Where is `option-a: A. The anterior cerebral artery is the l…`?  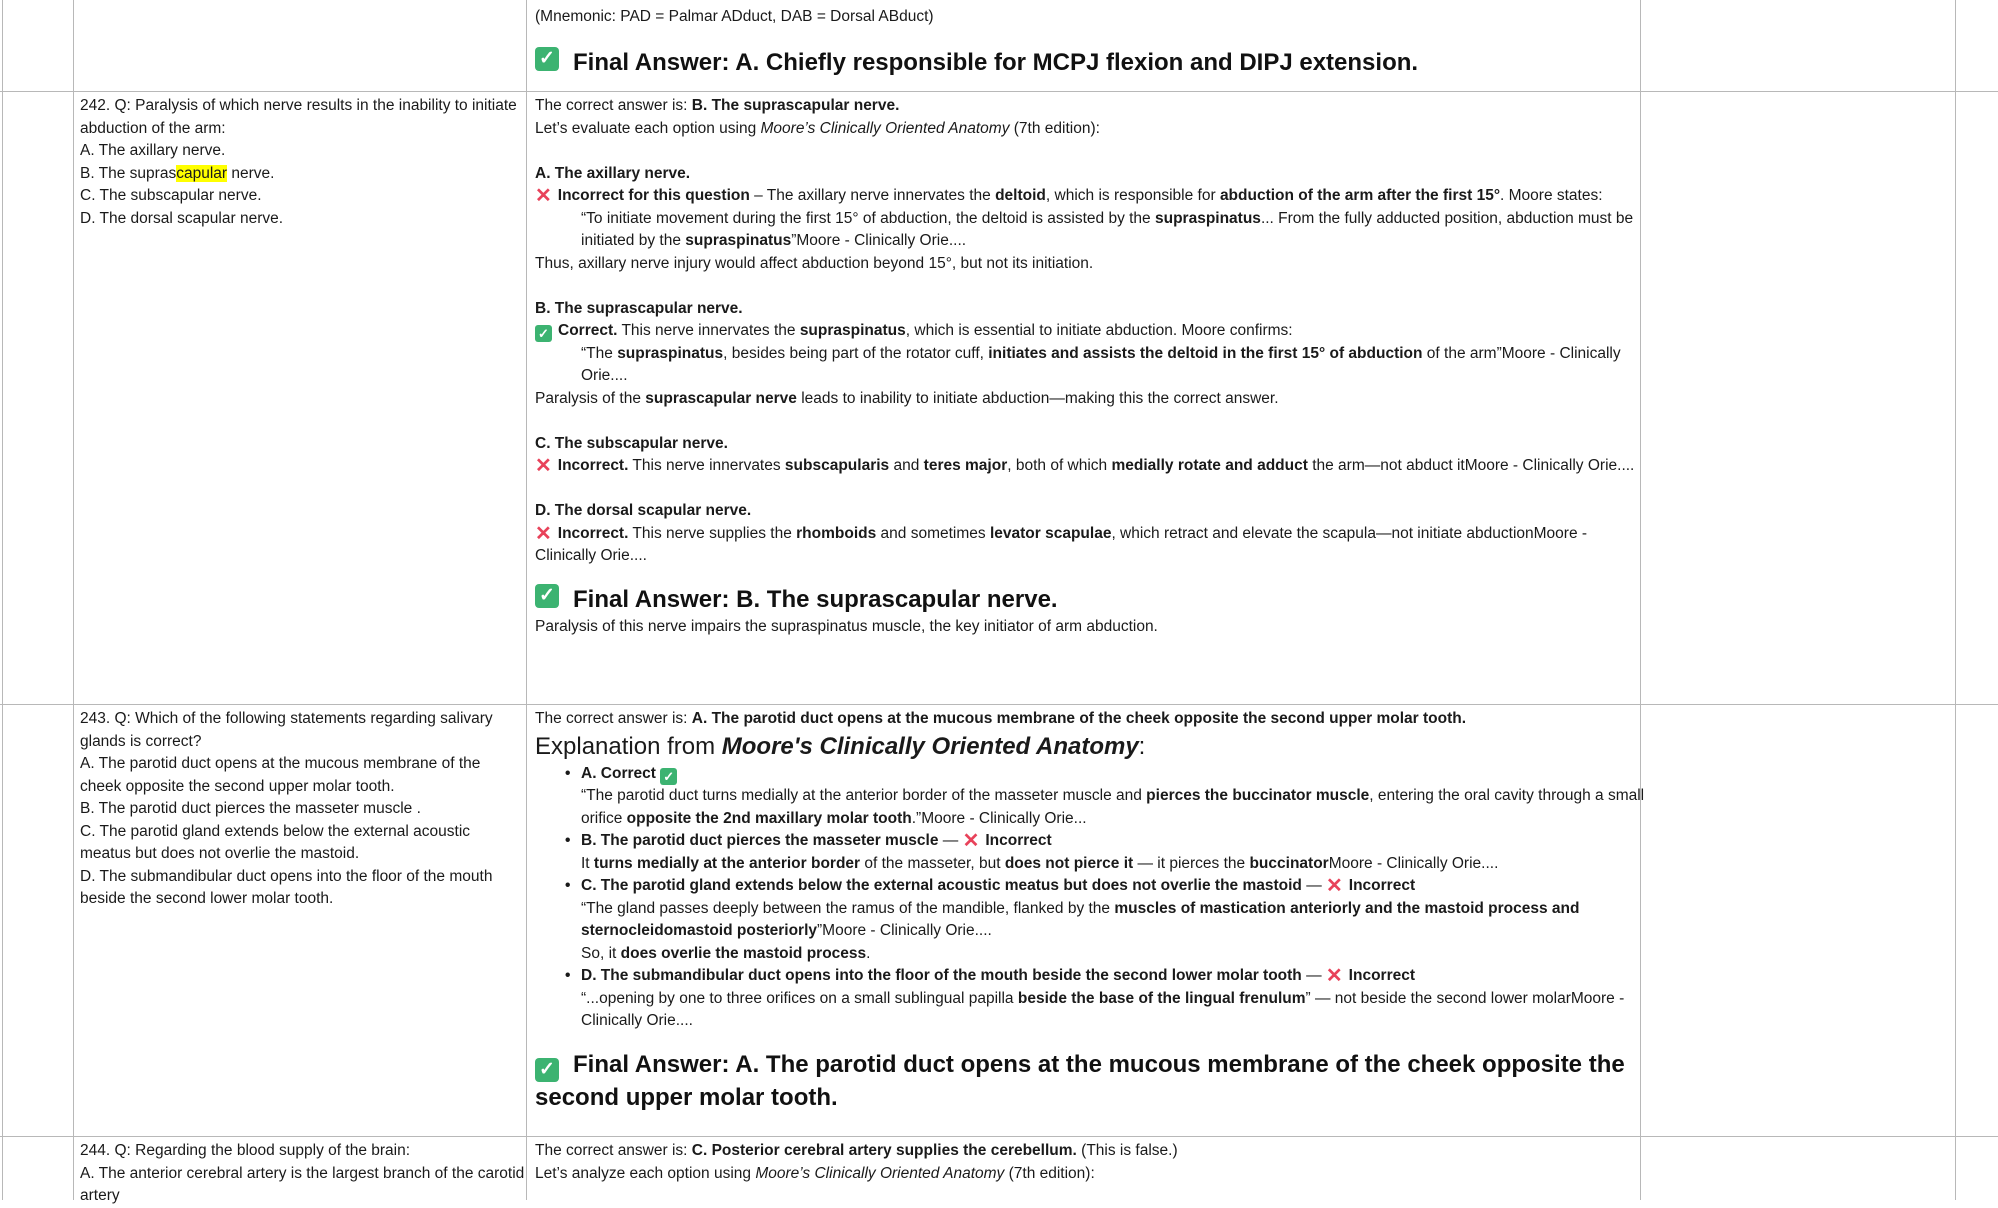
option-a: A. The anterior cerebral artery is the l… is located at coordinates (302, 1184).